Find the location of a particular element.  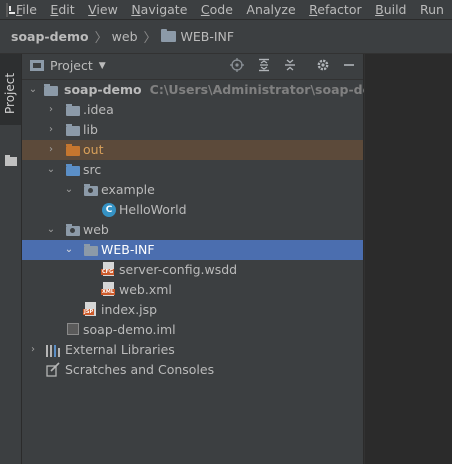

project-window-icon is located at coordinates (37, 65).